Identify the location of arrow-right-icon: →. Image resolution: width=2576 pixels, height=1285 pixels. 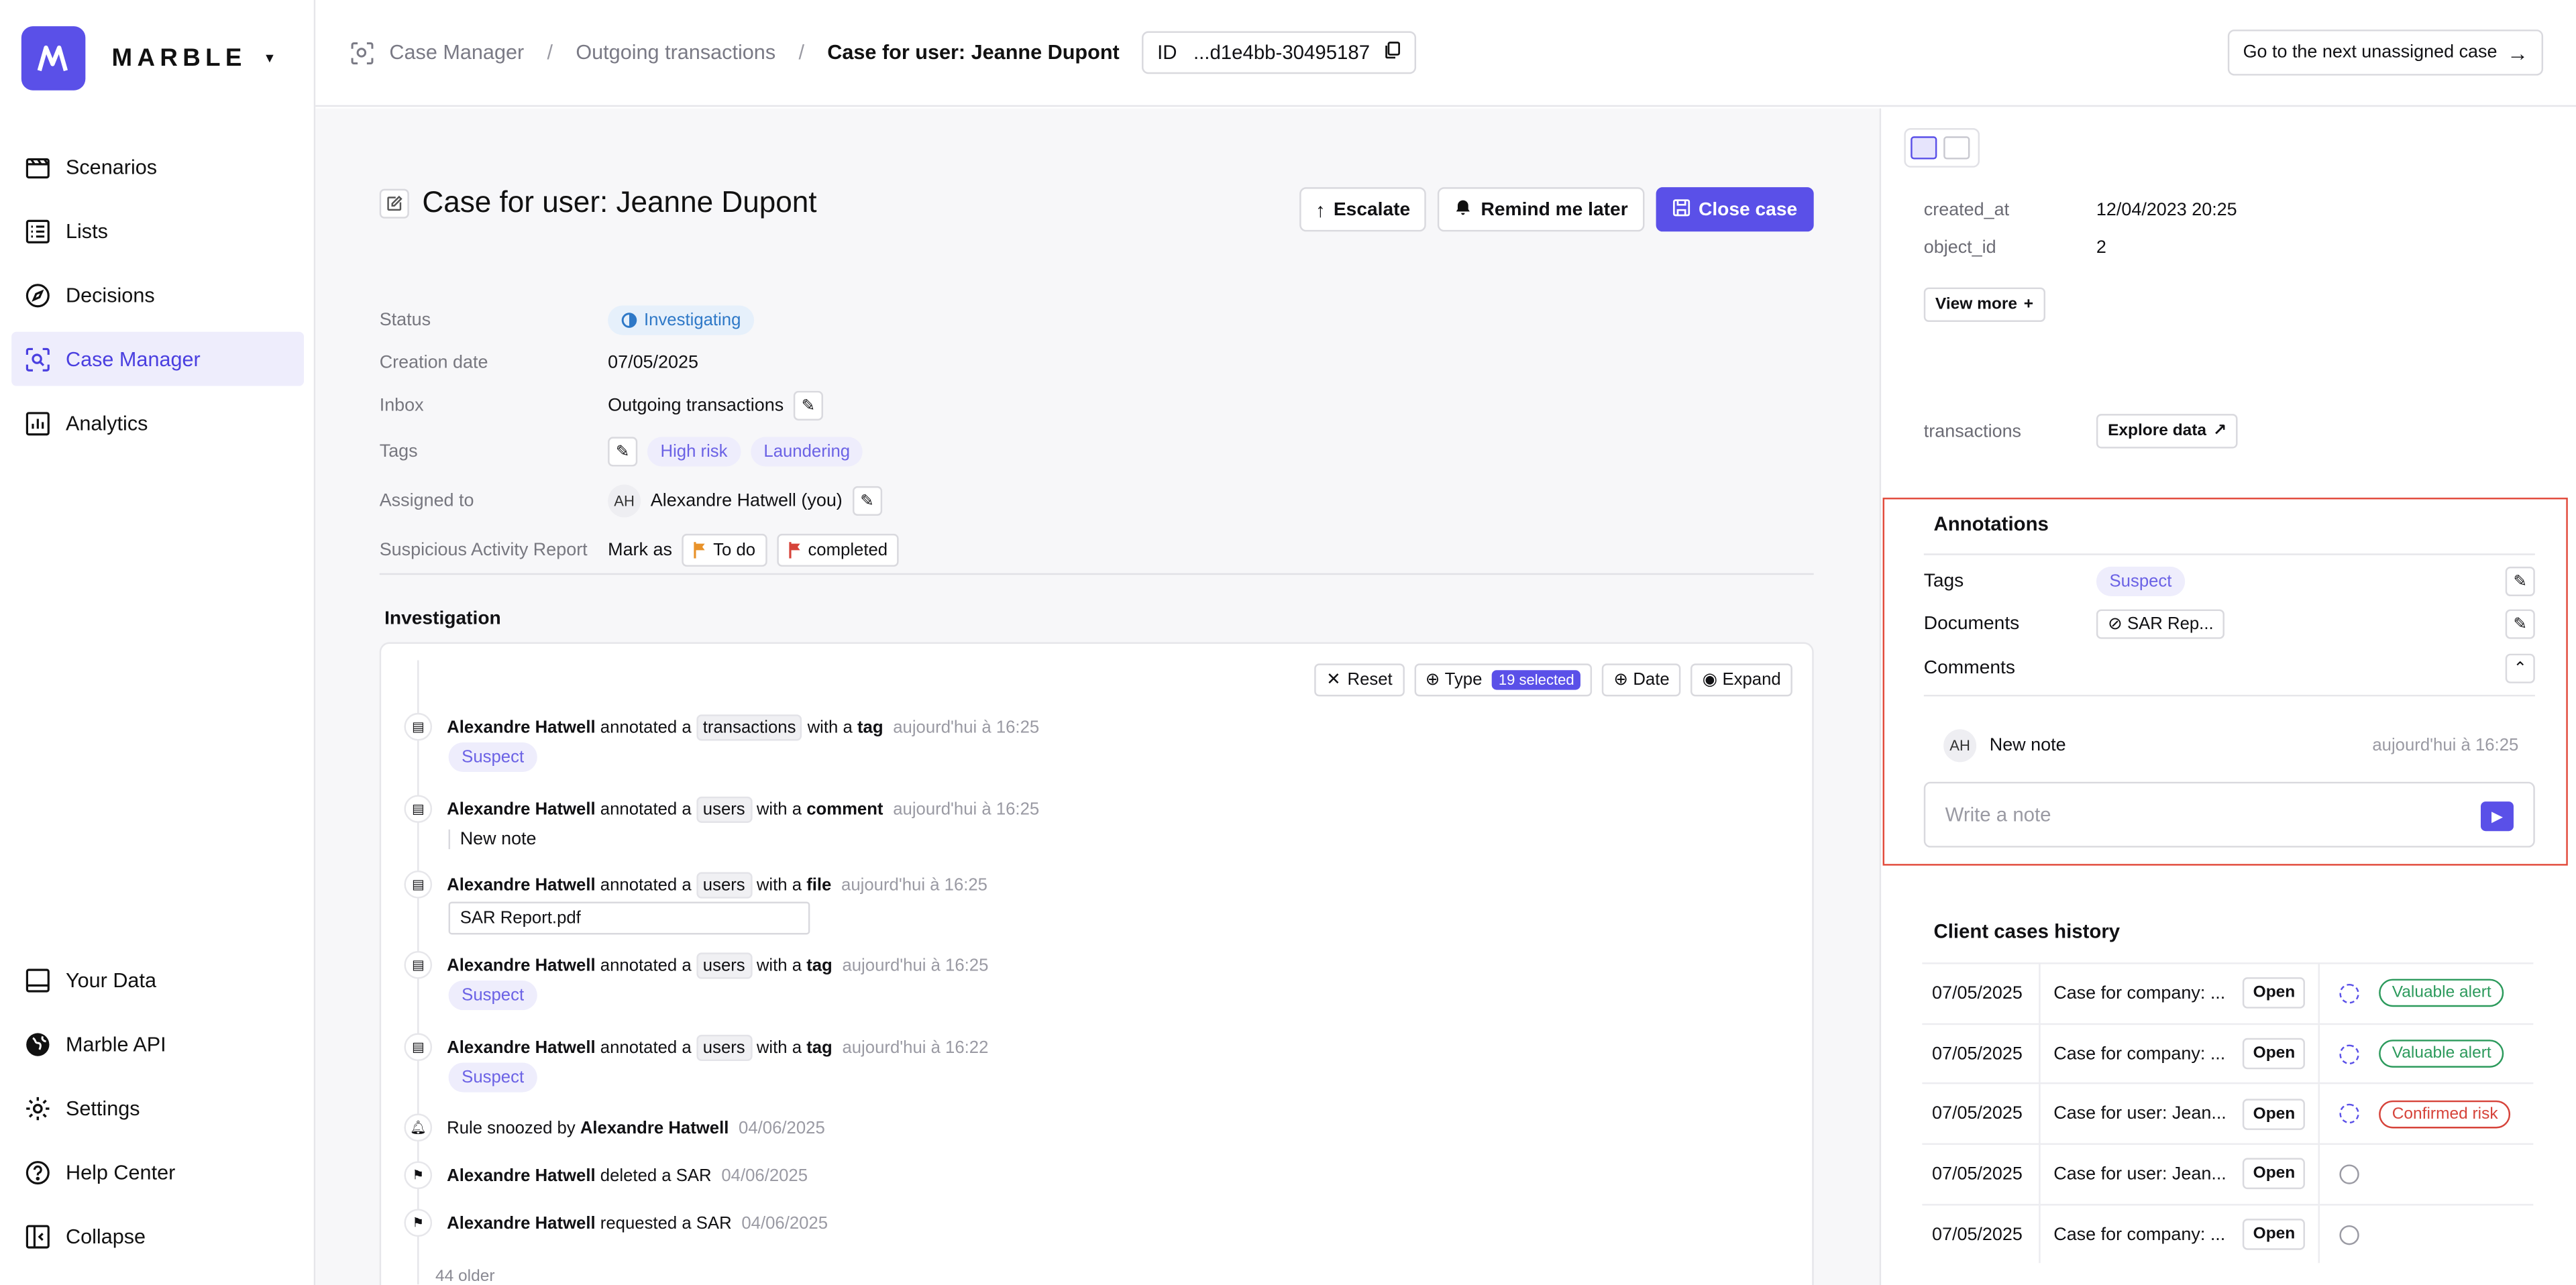
(2518, 52).